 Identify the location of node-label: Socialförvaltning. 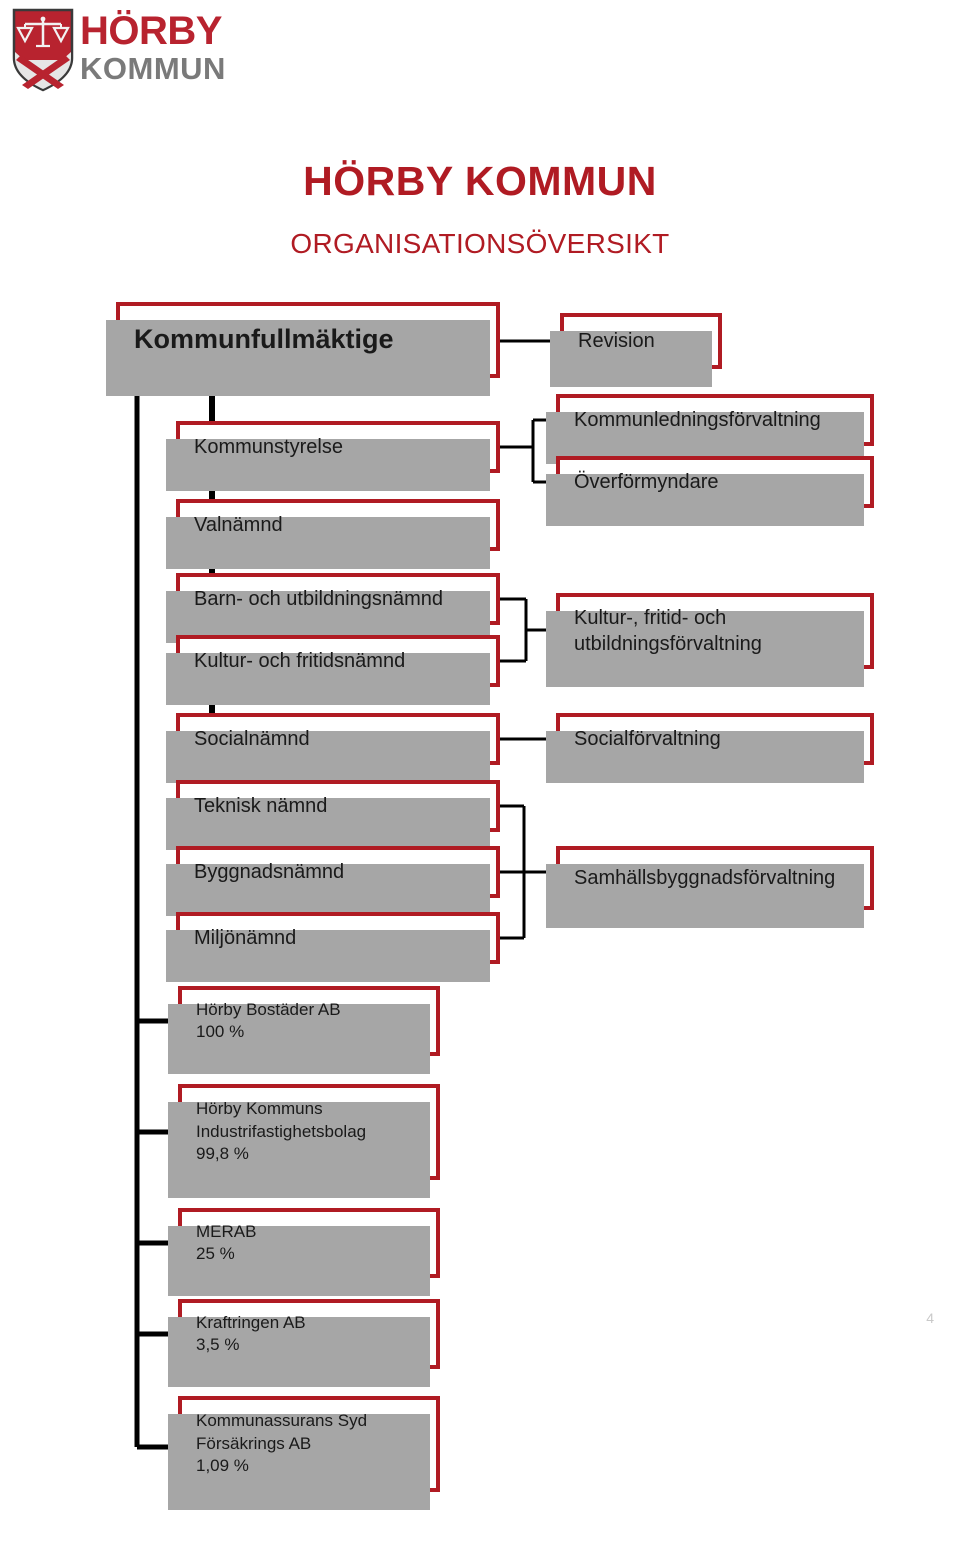
(647, 738).